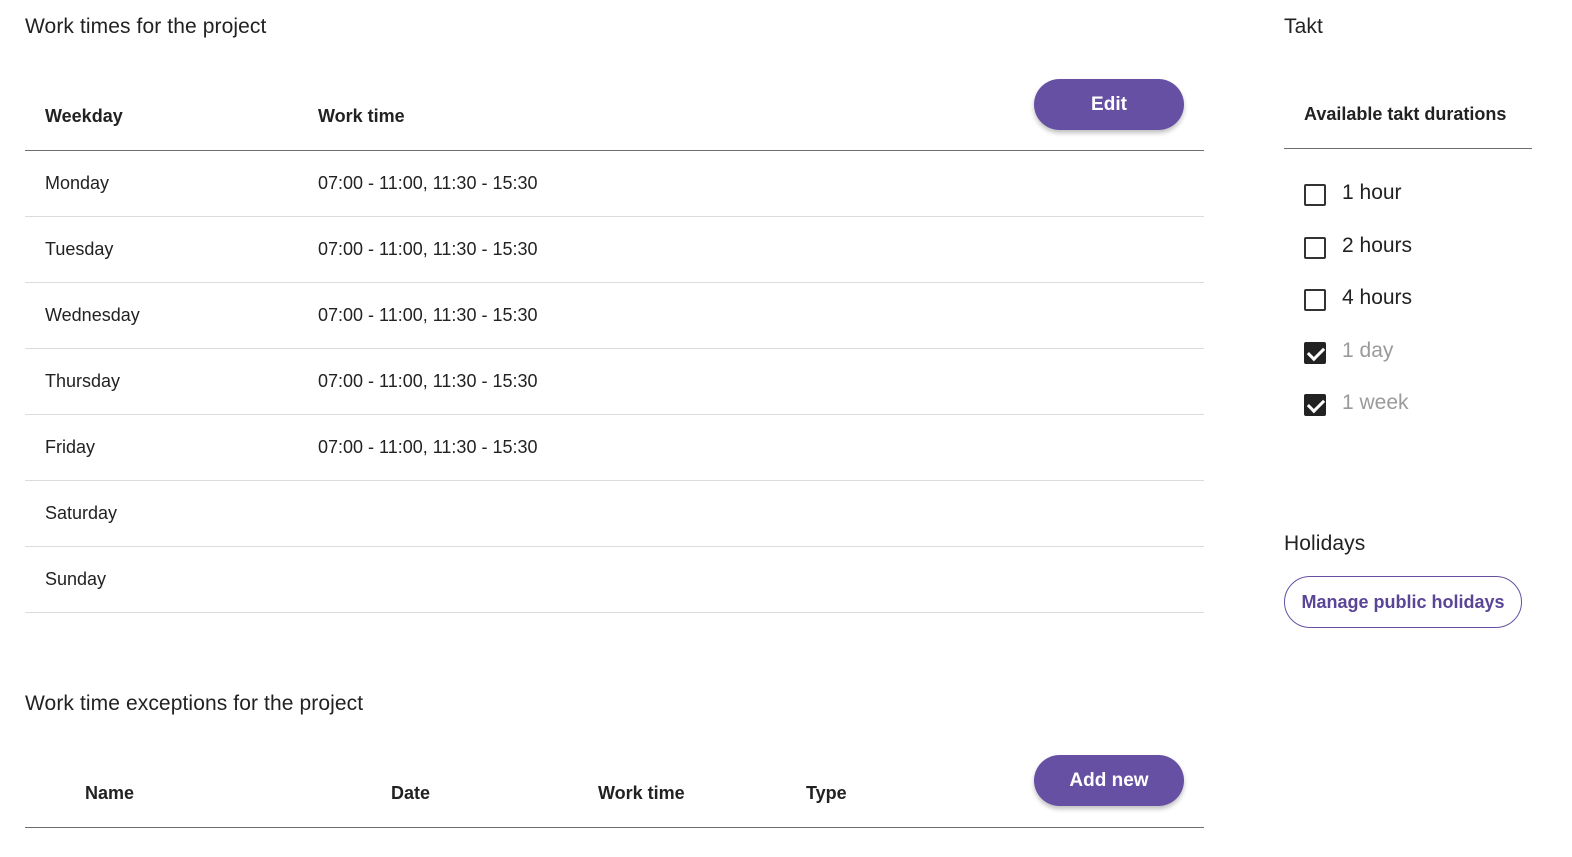  I want to click on takt-option-2-hours: 2 hours, so click(1358, 260).